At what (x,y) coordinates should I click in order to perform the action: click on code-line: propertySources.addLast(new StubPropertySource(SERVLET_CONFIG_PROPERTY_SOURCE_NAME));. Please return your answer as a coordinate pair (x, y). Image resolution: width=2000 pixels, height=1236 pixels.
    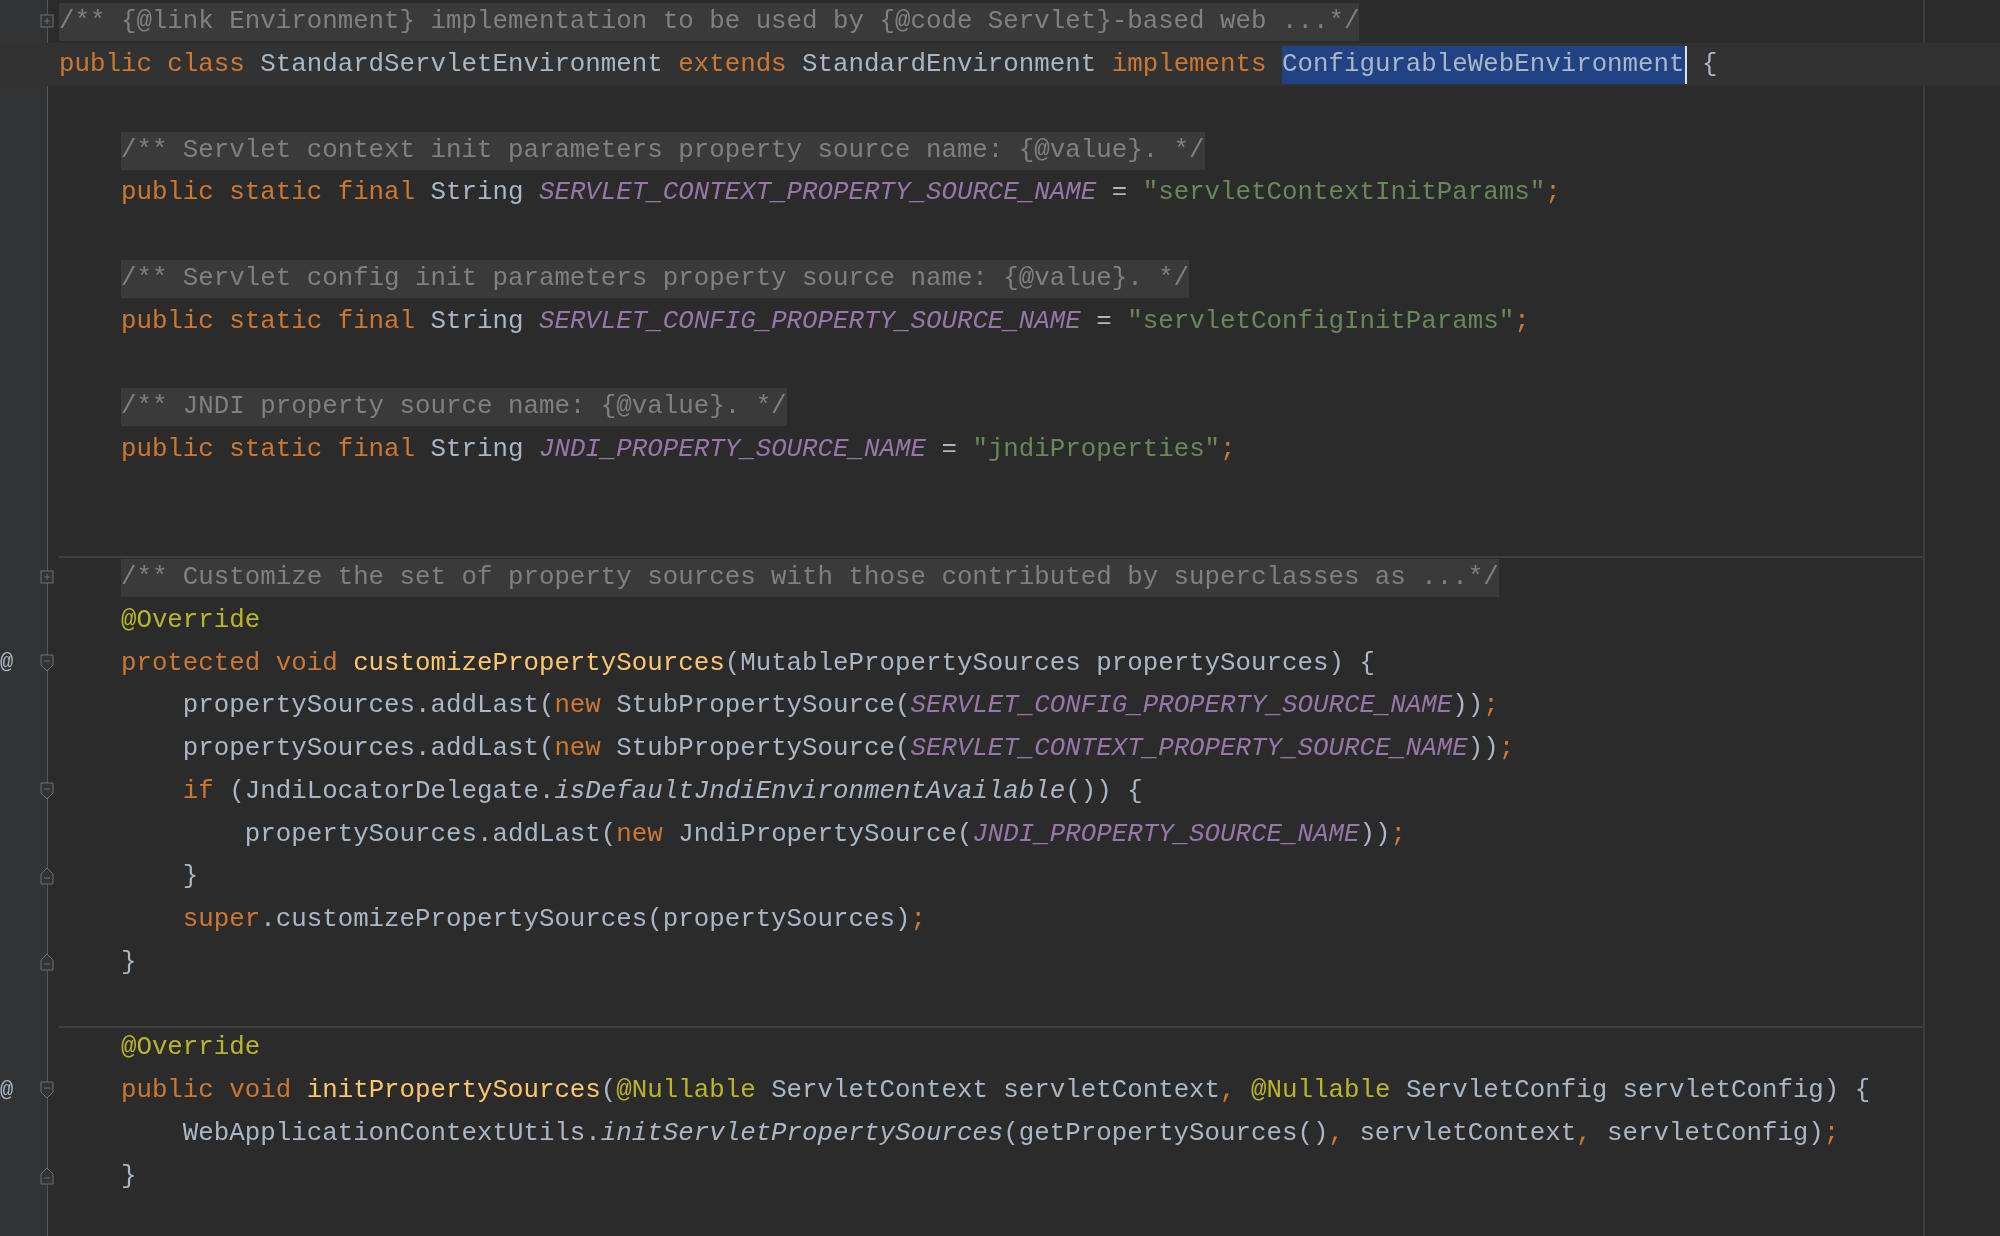
    Looking at the image, I should click on (840, 706).